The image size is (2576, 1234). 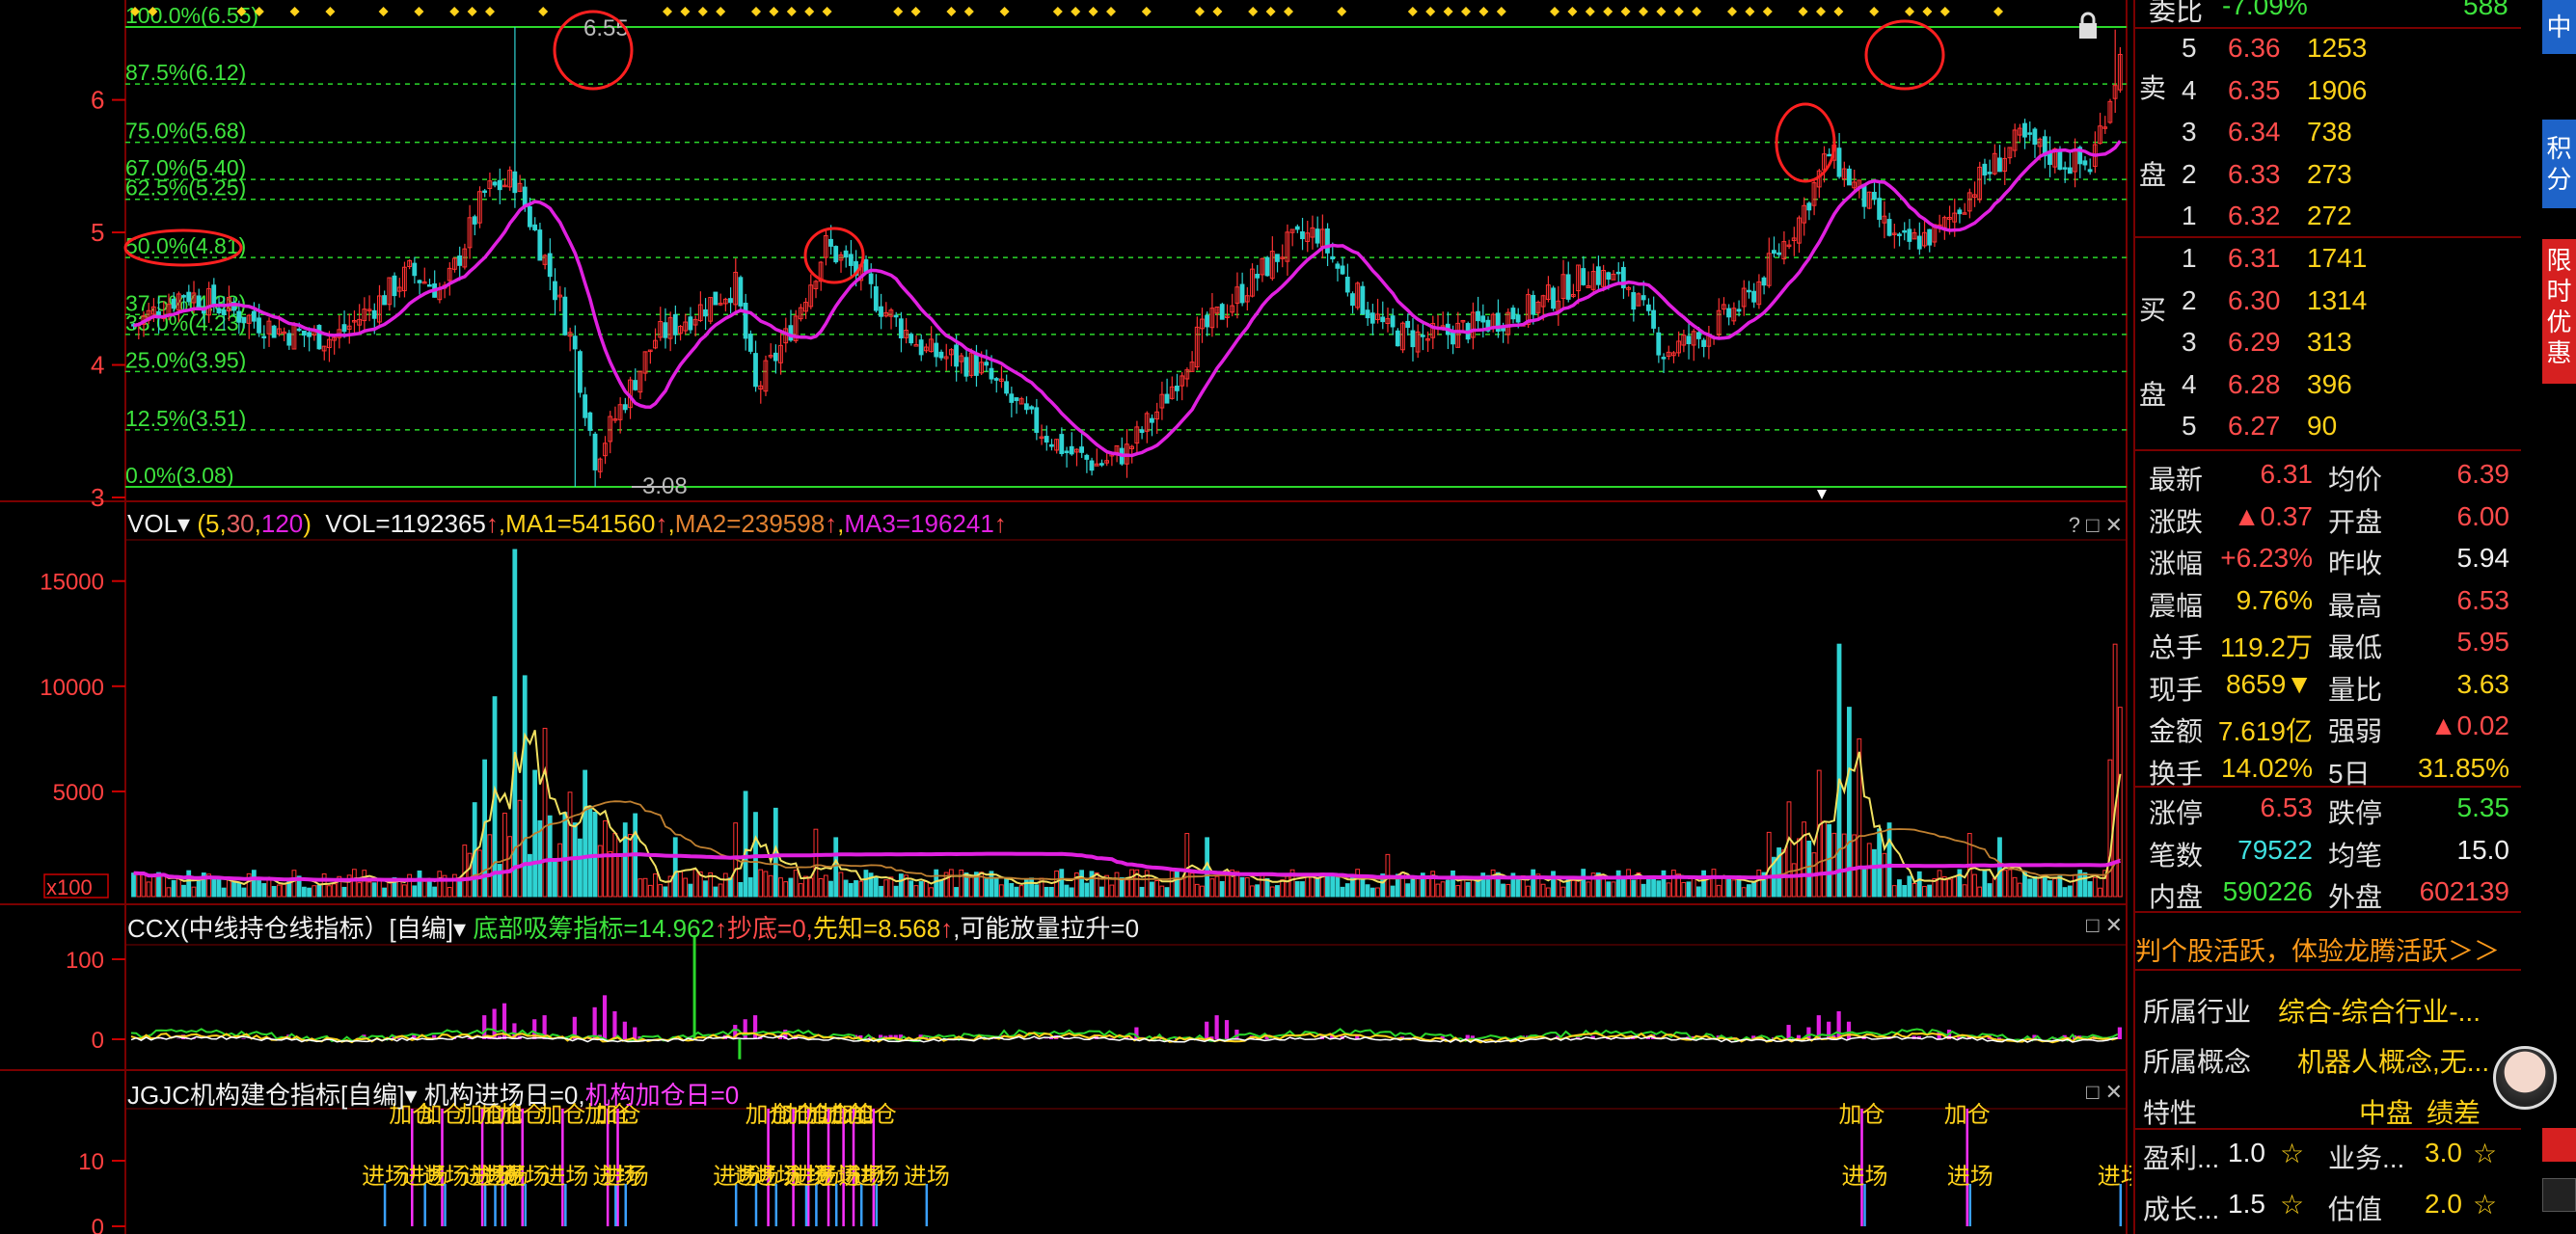 I want to click on vol-ma2: MA2=239598, so click(x=750, y=523).